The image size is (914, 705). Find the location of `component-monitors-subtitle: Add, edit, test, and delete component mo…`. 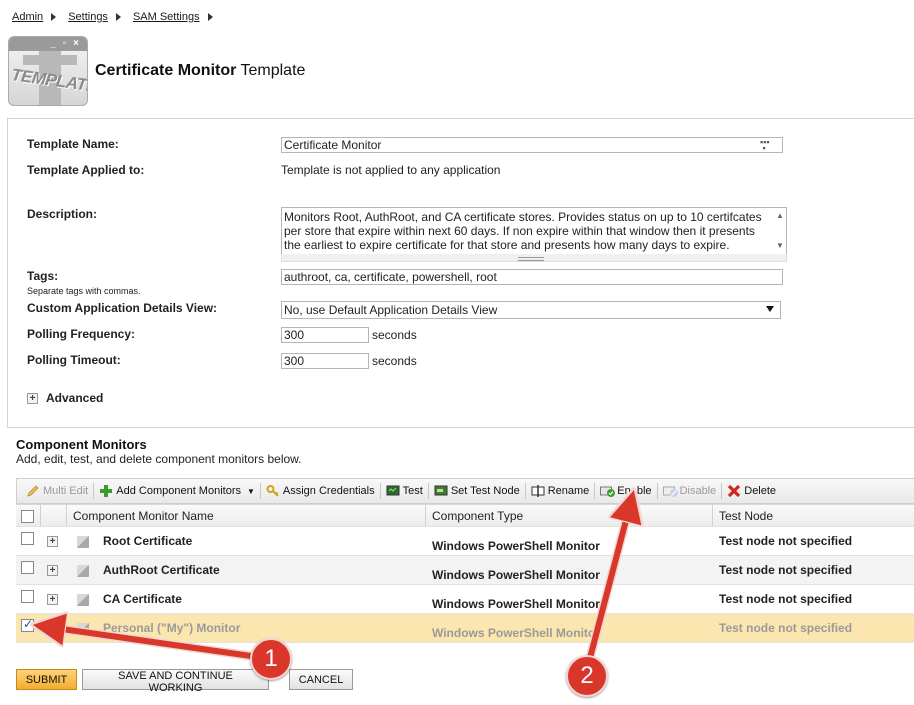

component-monitors-subtitle: Add, edit, test, and delete component mo… is located at coordinates (159, 459).